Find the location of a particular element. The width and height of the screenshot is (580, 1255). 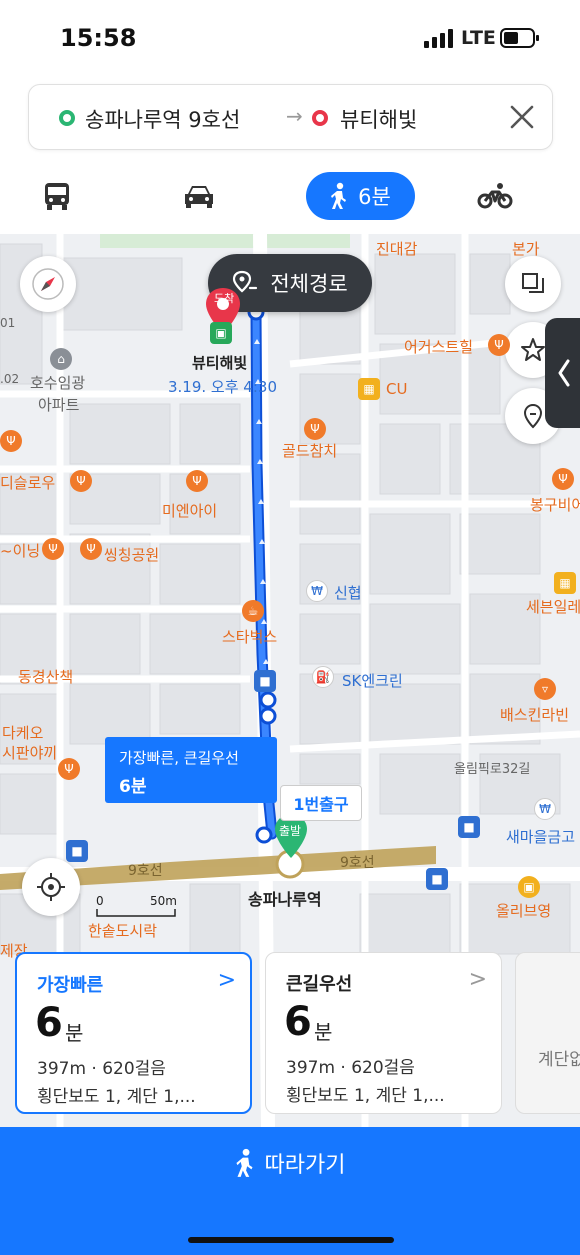

poi-label: 아파트 is located at coordinates (59, 405).